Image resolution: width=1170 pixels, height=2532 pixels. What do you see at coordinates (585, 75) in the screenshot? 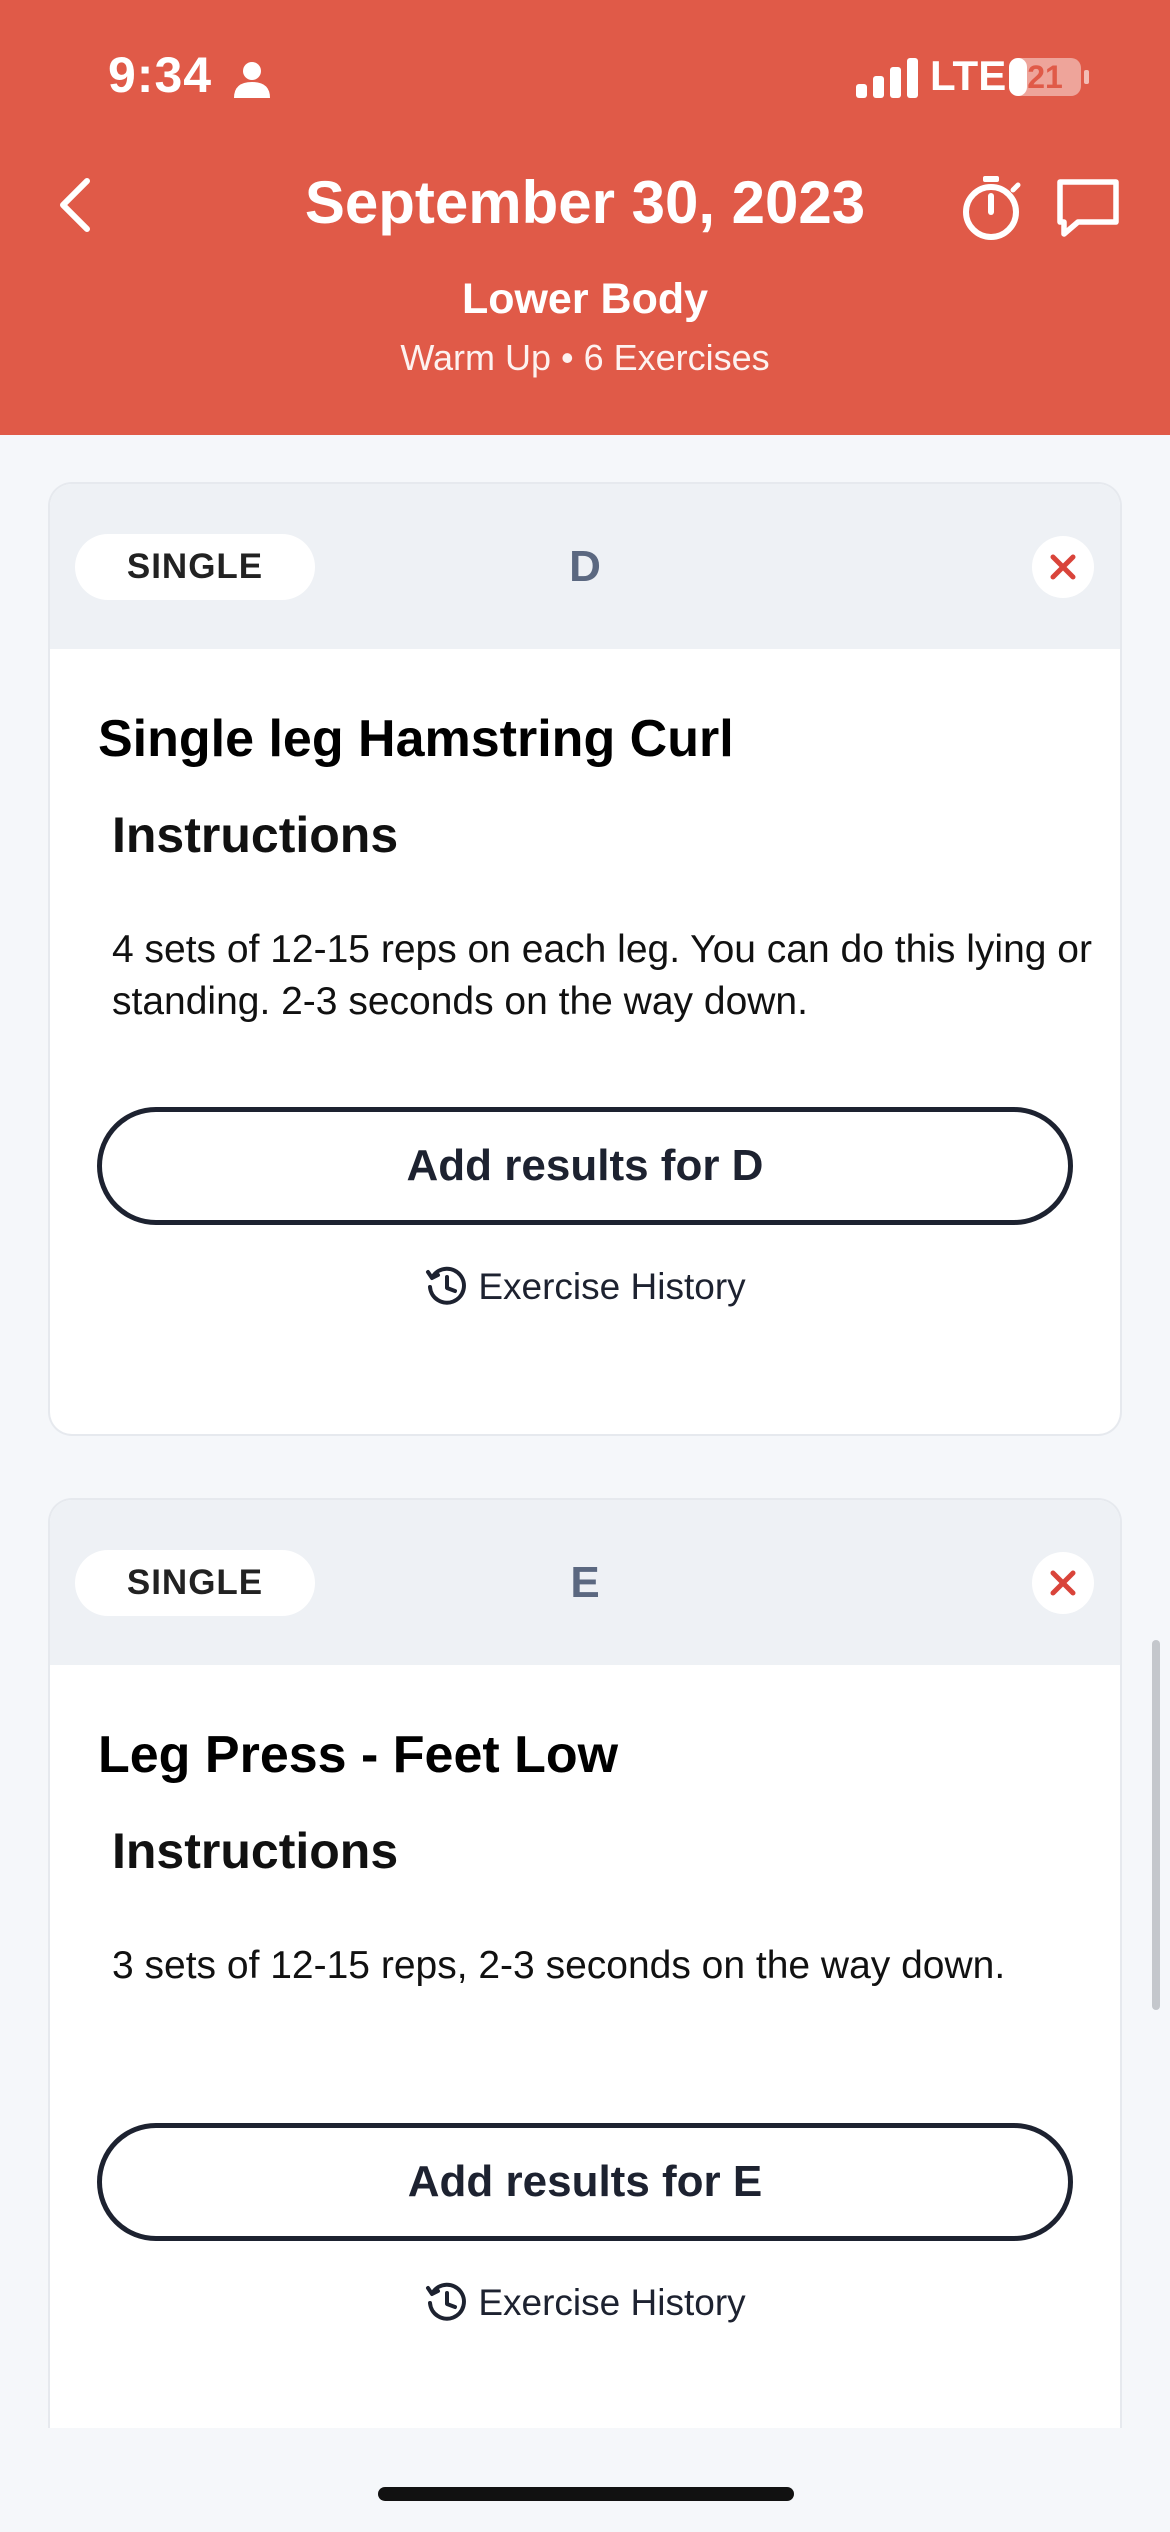
I see `status-bar: 9:34 LTE 21` at bounding box center [585, 75].